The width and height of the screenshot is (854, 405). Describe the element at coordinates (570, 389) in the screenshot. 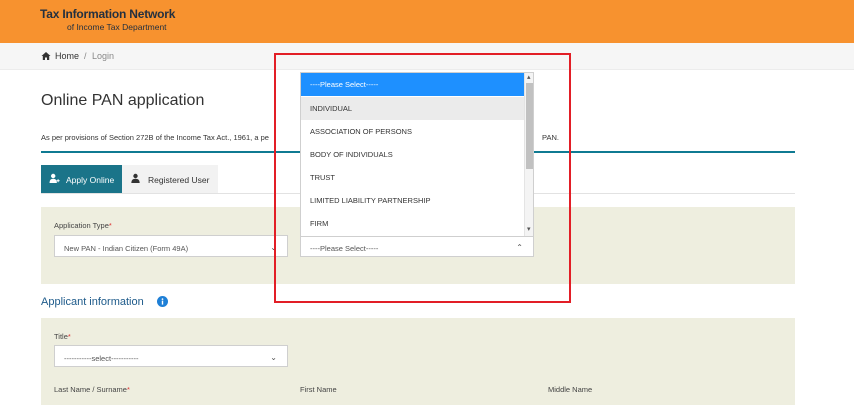

I see `middle-name-label: Middle Name` at that location.